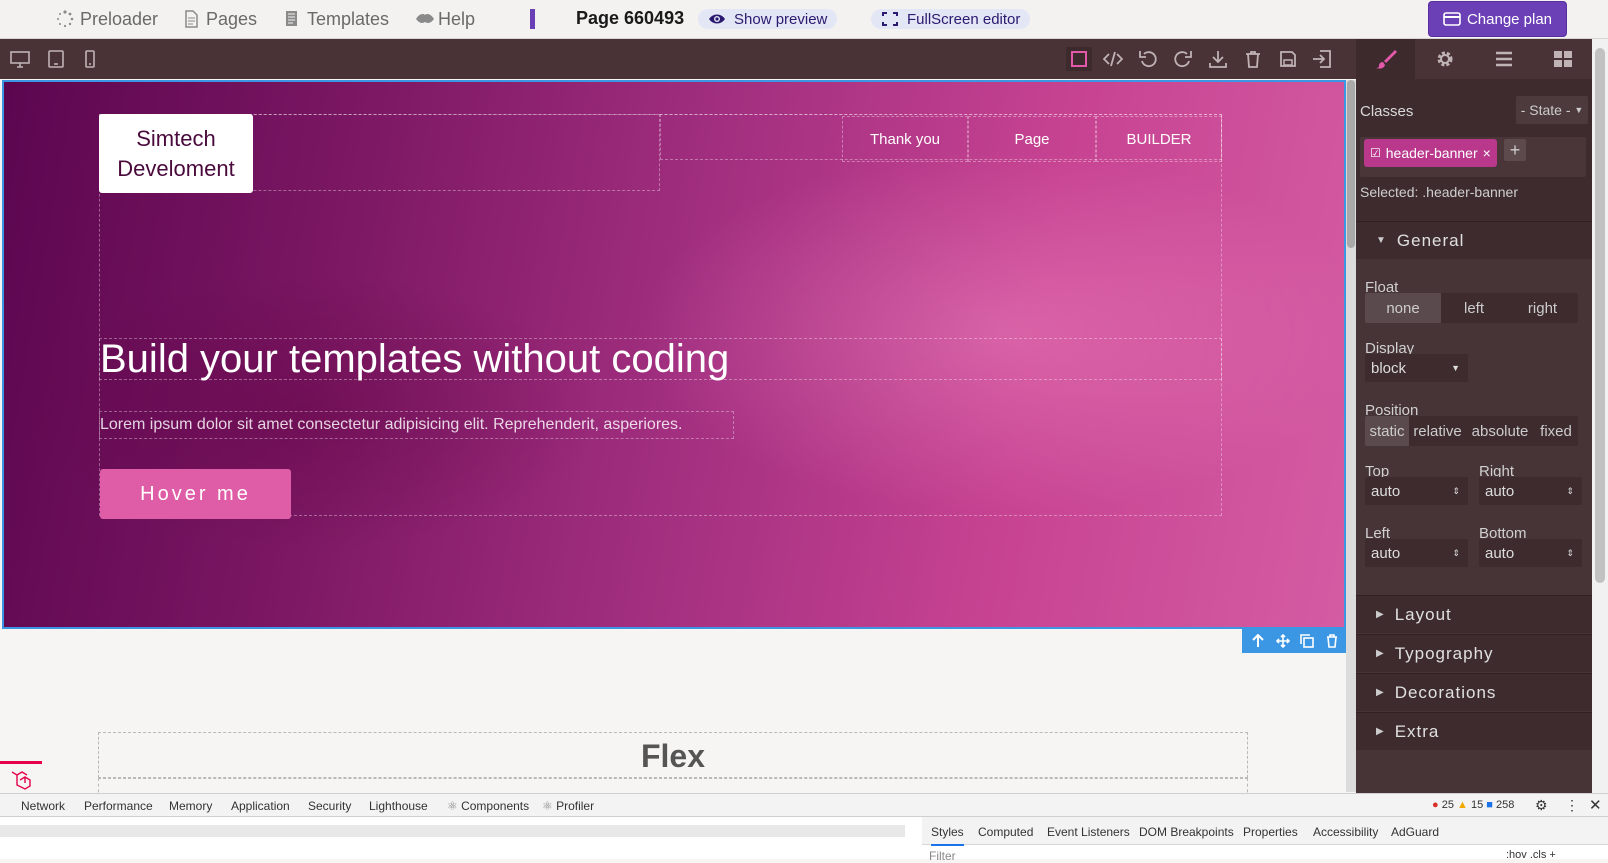 This screenshot has width=1608, height=863. Describe the element at coordinates (1282, 641) in the screenshot. I see `move-icon` at that location.